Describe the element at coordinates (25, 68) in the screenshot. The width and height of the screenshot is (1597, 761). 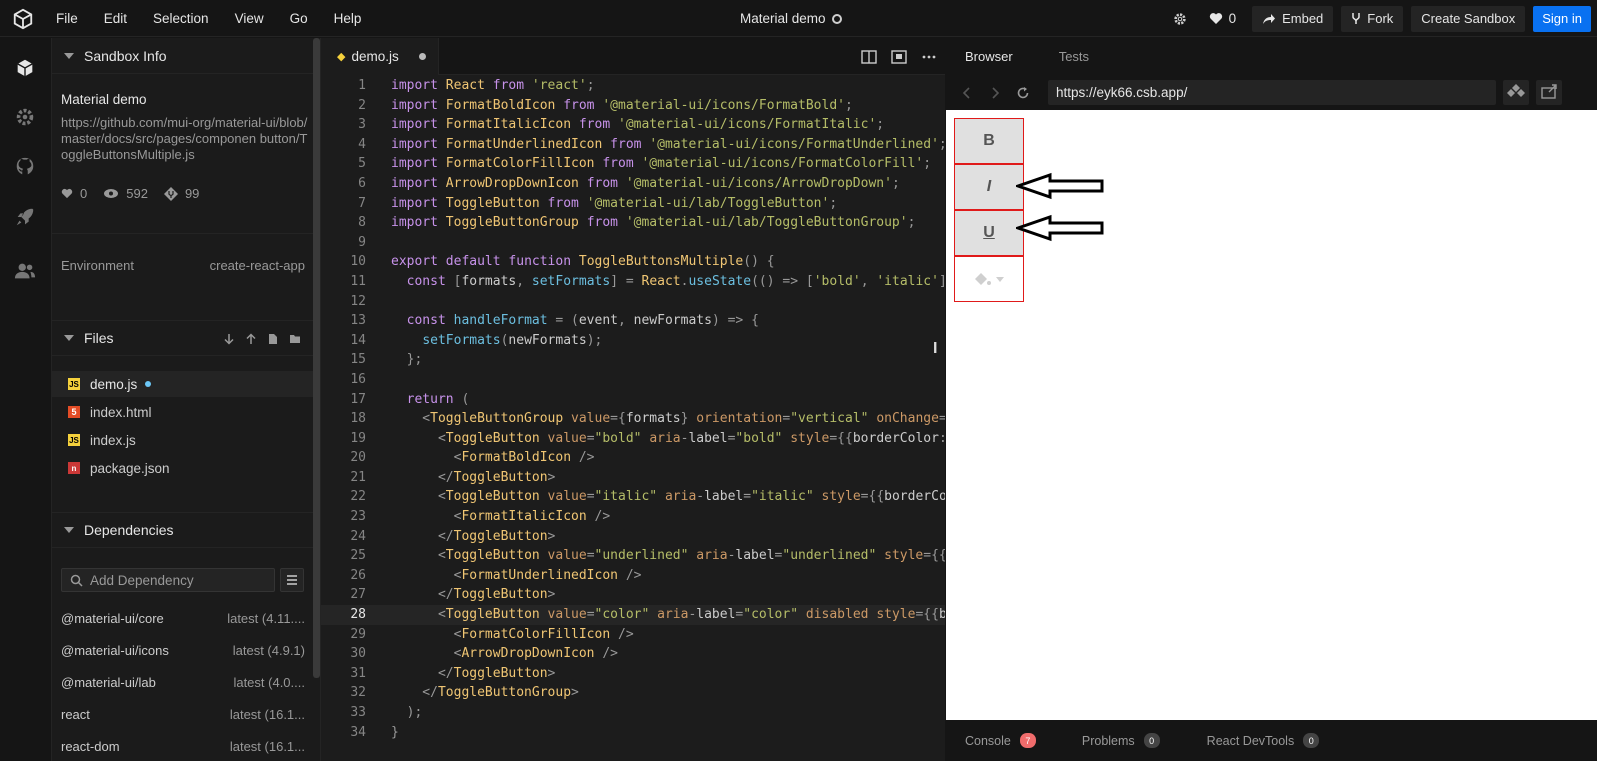
I see `sandbox-info-icon` at that location.